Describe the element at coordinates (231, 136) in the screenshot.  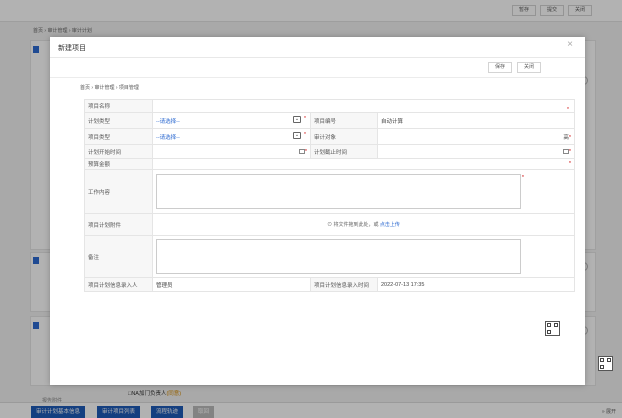
I see `project-type-select: --请选择-- ⌄ *` at that location.